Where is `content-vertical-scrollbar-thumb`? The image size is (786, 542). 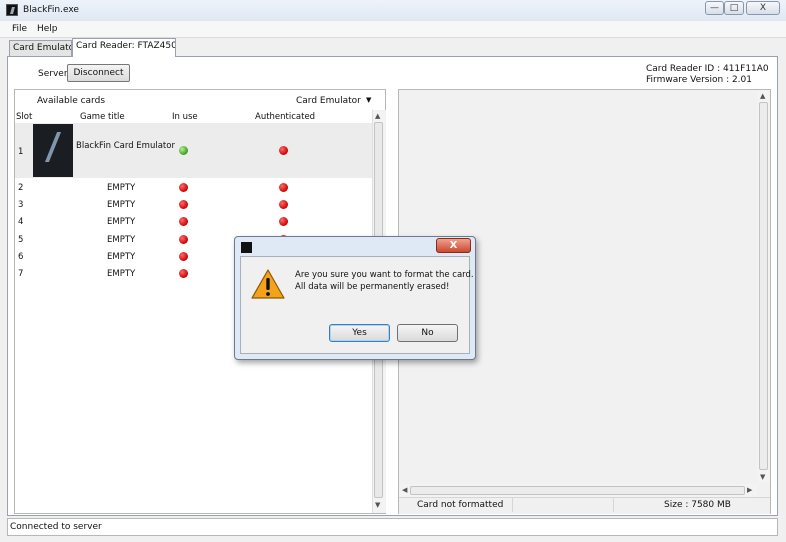 content-vertical-scrollbar-thumb is located at coordinates (763, 286).